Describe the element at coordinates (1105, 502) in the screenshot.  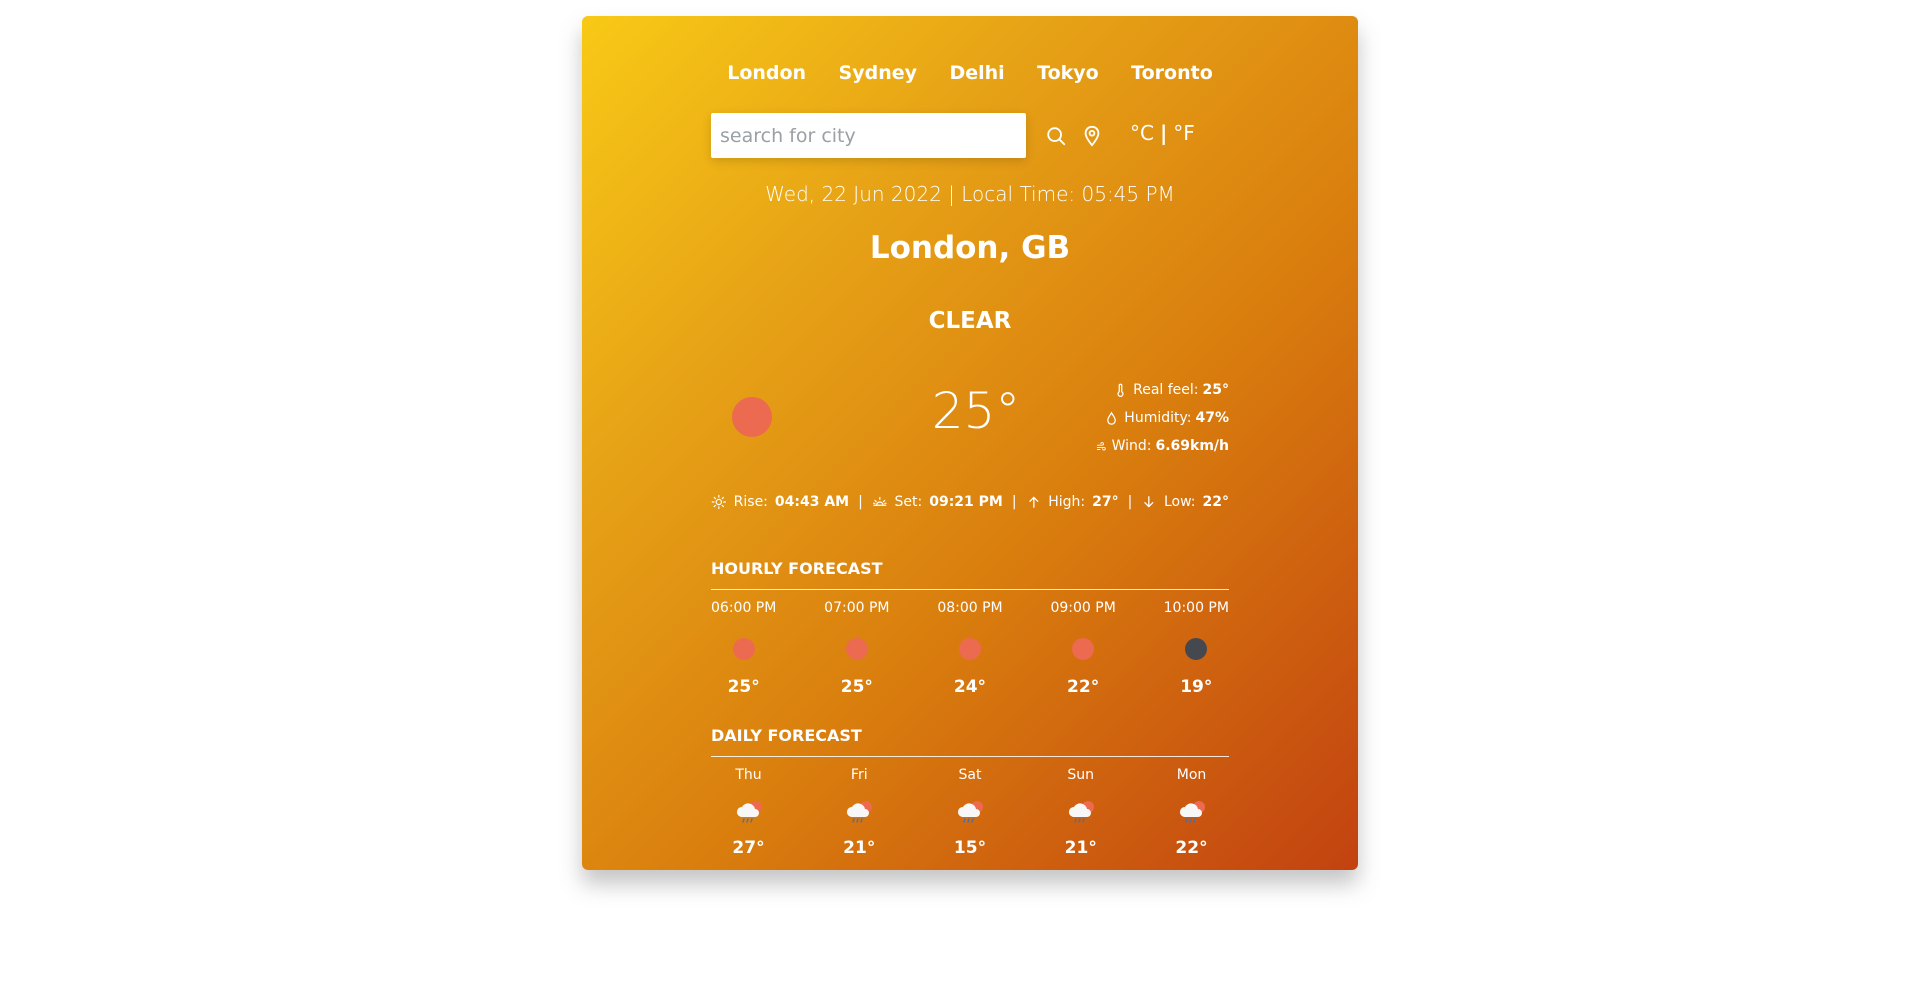
I see `high-value: 27°` at that location.